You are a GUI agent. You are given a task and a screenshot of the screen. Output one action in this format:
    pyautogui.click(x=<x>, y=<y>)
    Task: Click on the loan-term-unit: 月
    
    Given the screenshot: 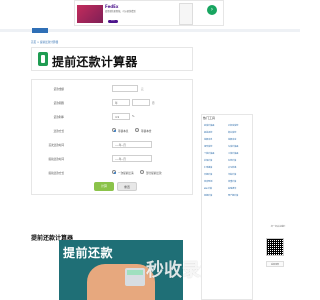 What is the action you would take?
    pyautogui.click(x=153, y=103)
    